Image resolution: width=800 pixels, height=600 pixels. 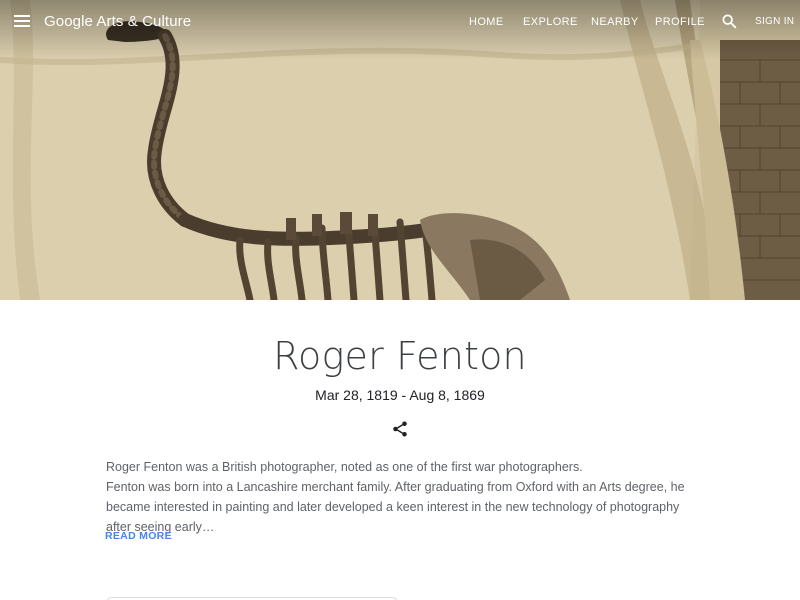 I want to click on artist-name: Roger Fenton, so click(x=400, y=356).